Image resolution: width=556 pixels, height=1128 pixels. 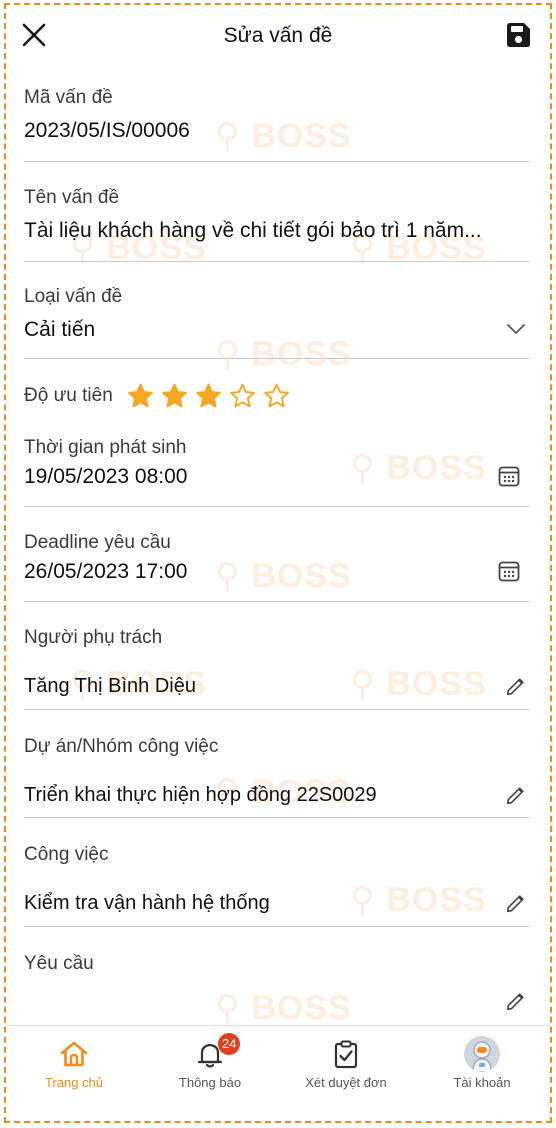 I want to click on save-icon, so click(x=518, y=35).